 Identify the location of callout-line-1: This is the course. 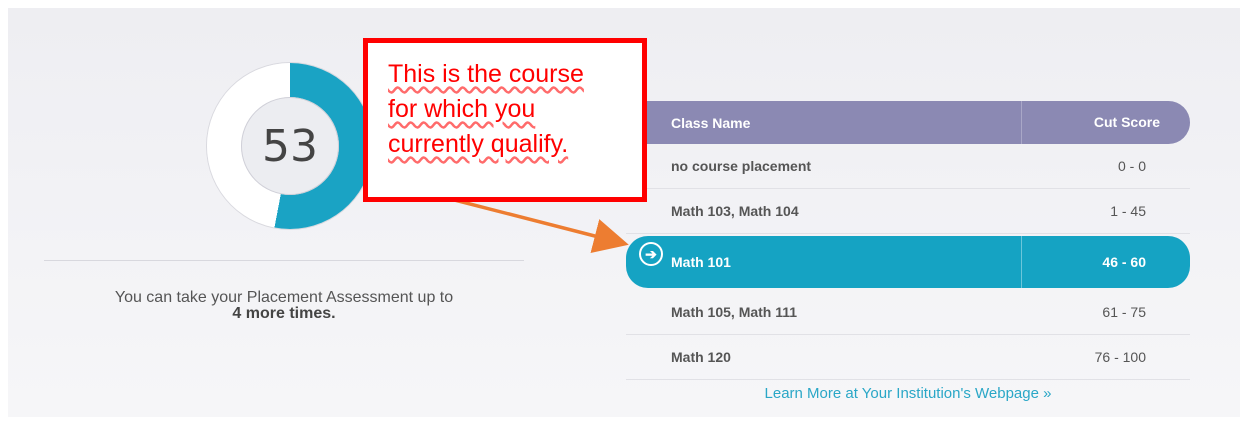
(486, 74).